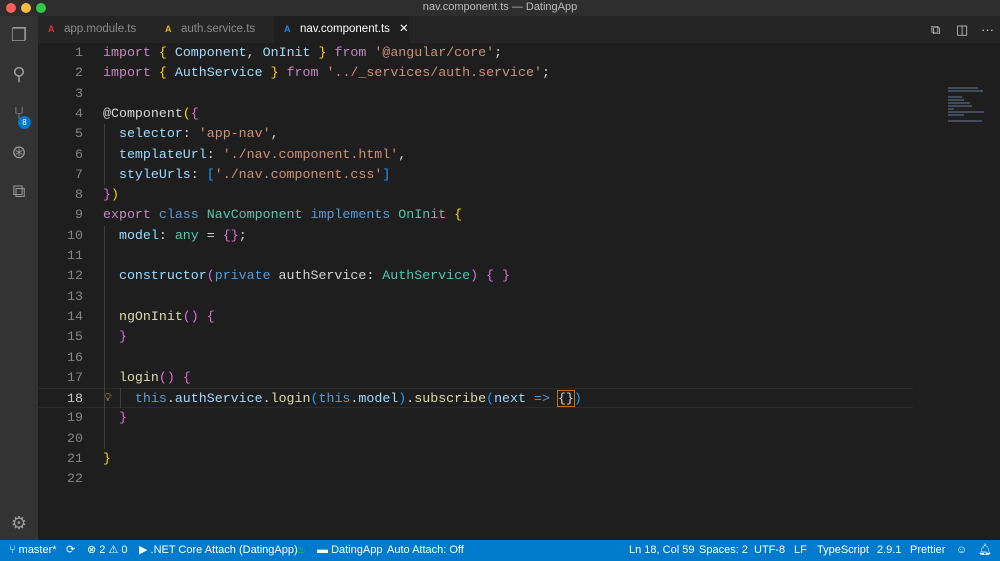 The image size is (1000, 561). Describe the element at coordinates (961, 550) in the screenshot. I see `feedback-icon: ☺` at that location.